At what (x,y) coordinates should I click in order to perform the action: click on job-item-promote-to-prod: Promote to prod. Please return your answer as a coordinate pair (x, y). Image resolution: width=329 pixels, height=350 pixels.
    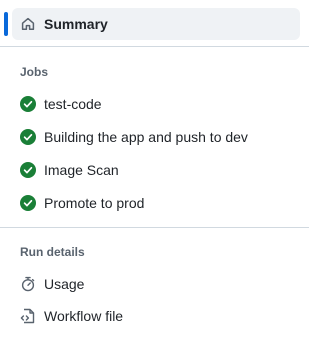
    Looking at the image, I should click on (156, 203).